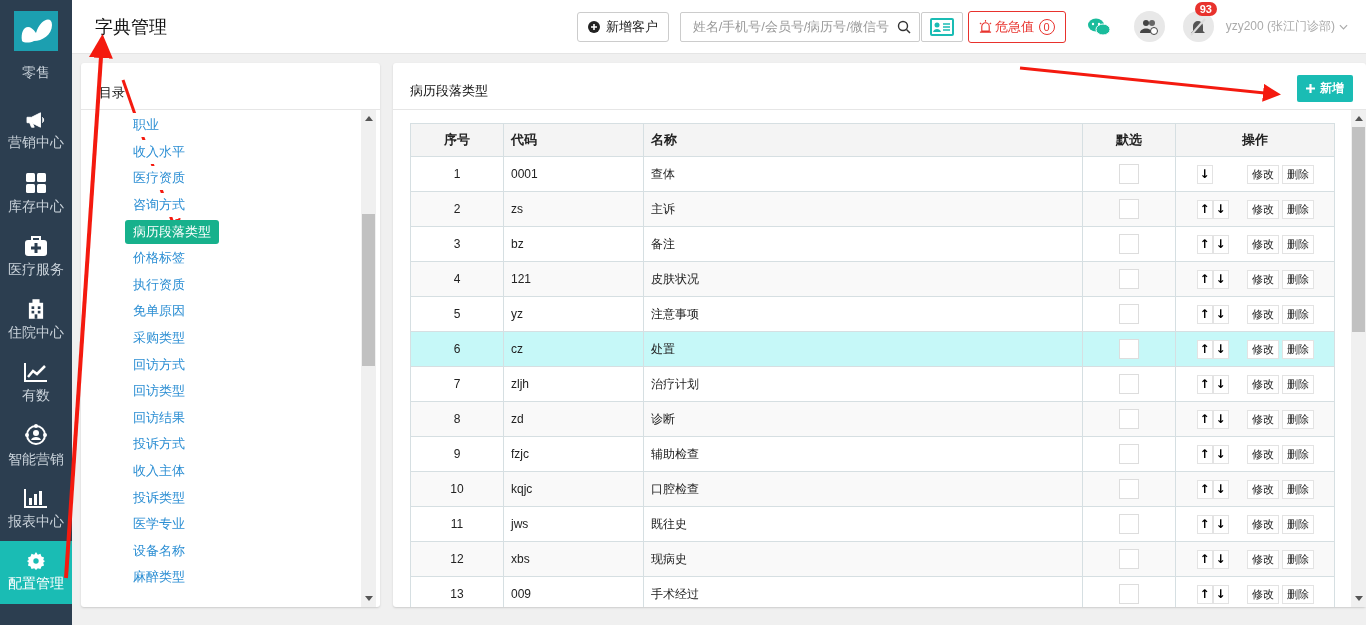 The image size is (1366, 625). Describe the element at coordinates (622, 26) in the screenshot. I see `add-customer-button: 新增客户` at that location.